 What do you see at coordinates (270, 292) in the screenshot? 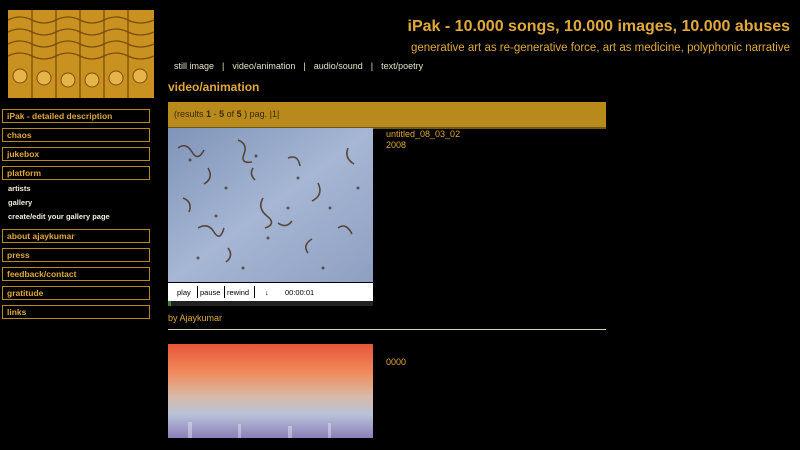
I see `video-controls: play pause rewind ↓ 00:00:01` at bounding box center [270, 292].